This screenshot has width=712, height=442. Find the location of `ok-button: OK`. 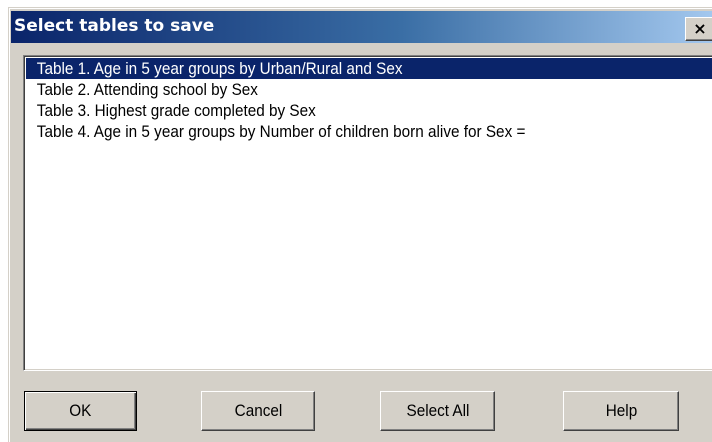

ok-button: OK is located at coordinates (80, 411).